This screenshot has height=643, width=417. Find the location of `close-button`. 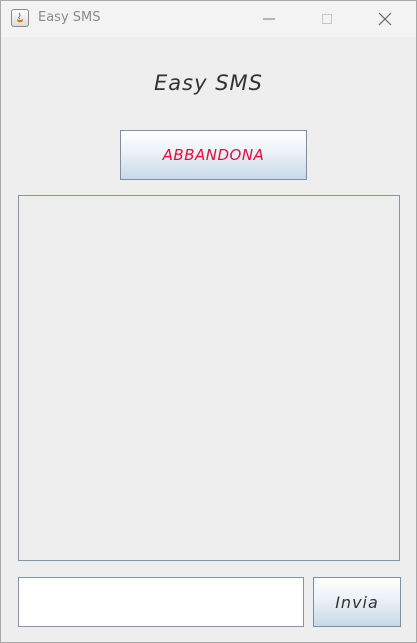

close-button is located at coordinates (385, 19).